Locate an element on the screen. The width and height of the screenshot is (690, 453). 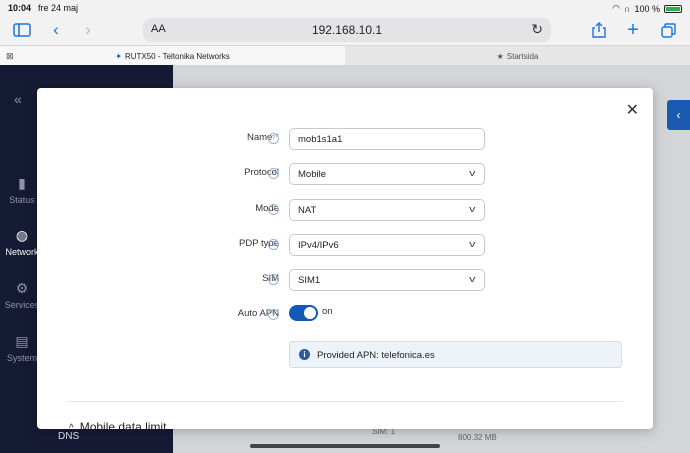
info-icon: i is located at coordinates (304, 354).